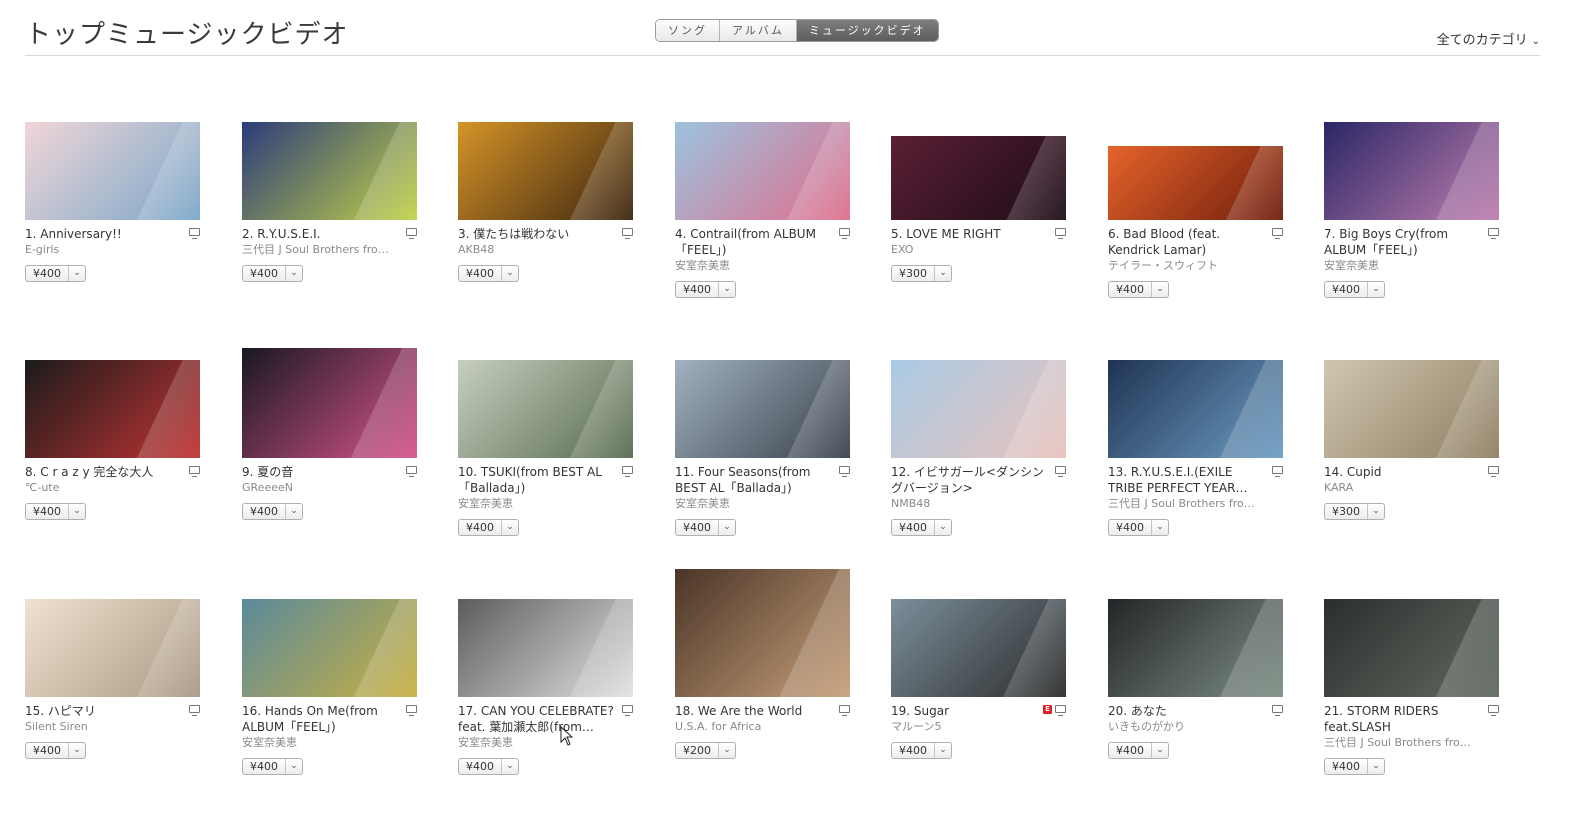  I want to click on video-title: 12. イビサガール<ダンシングバージョン>, so click(969, 480).